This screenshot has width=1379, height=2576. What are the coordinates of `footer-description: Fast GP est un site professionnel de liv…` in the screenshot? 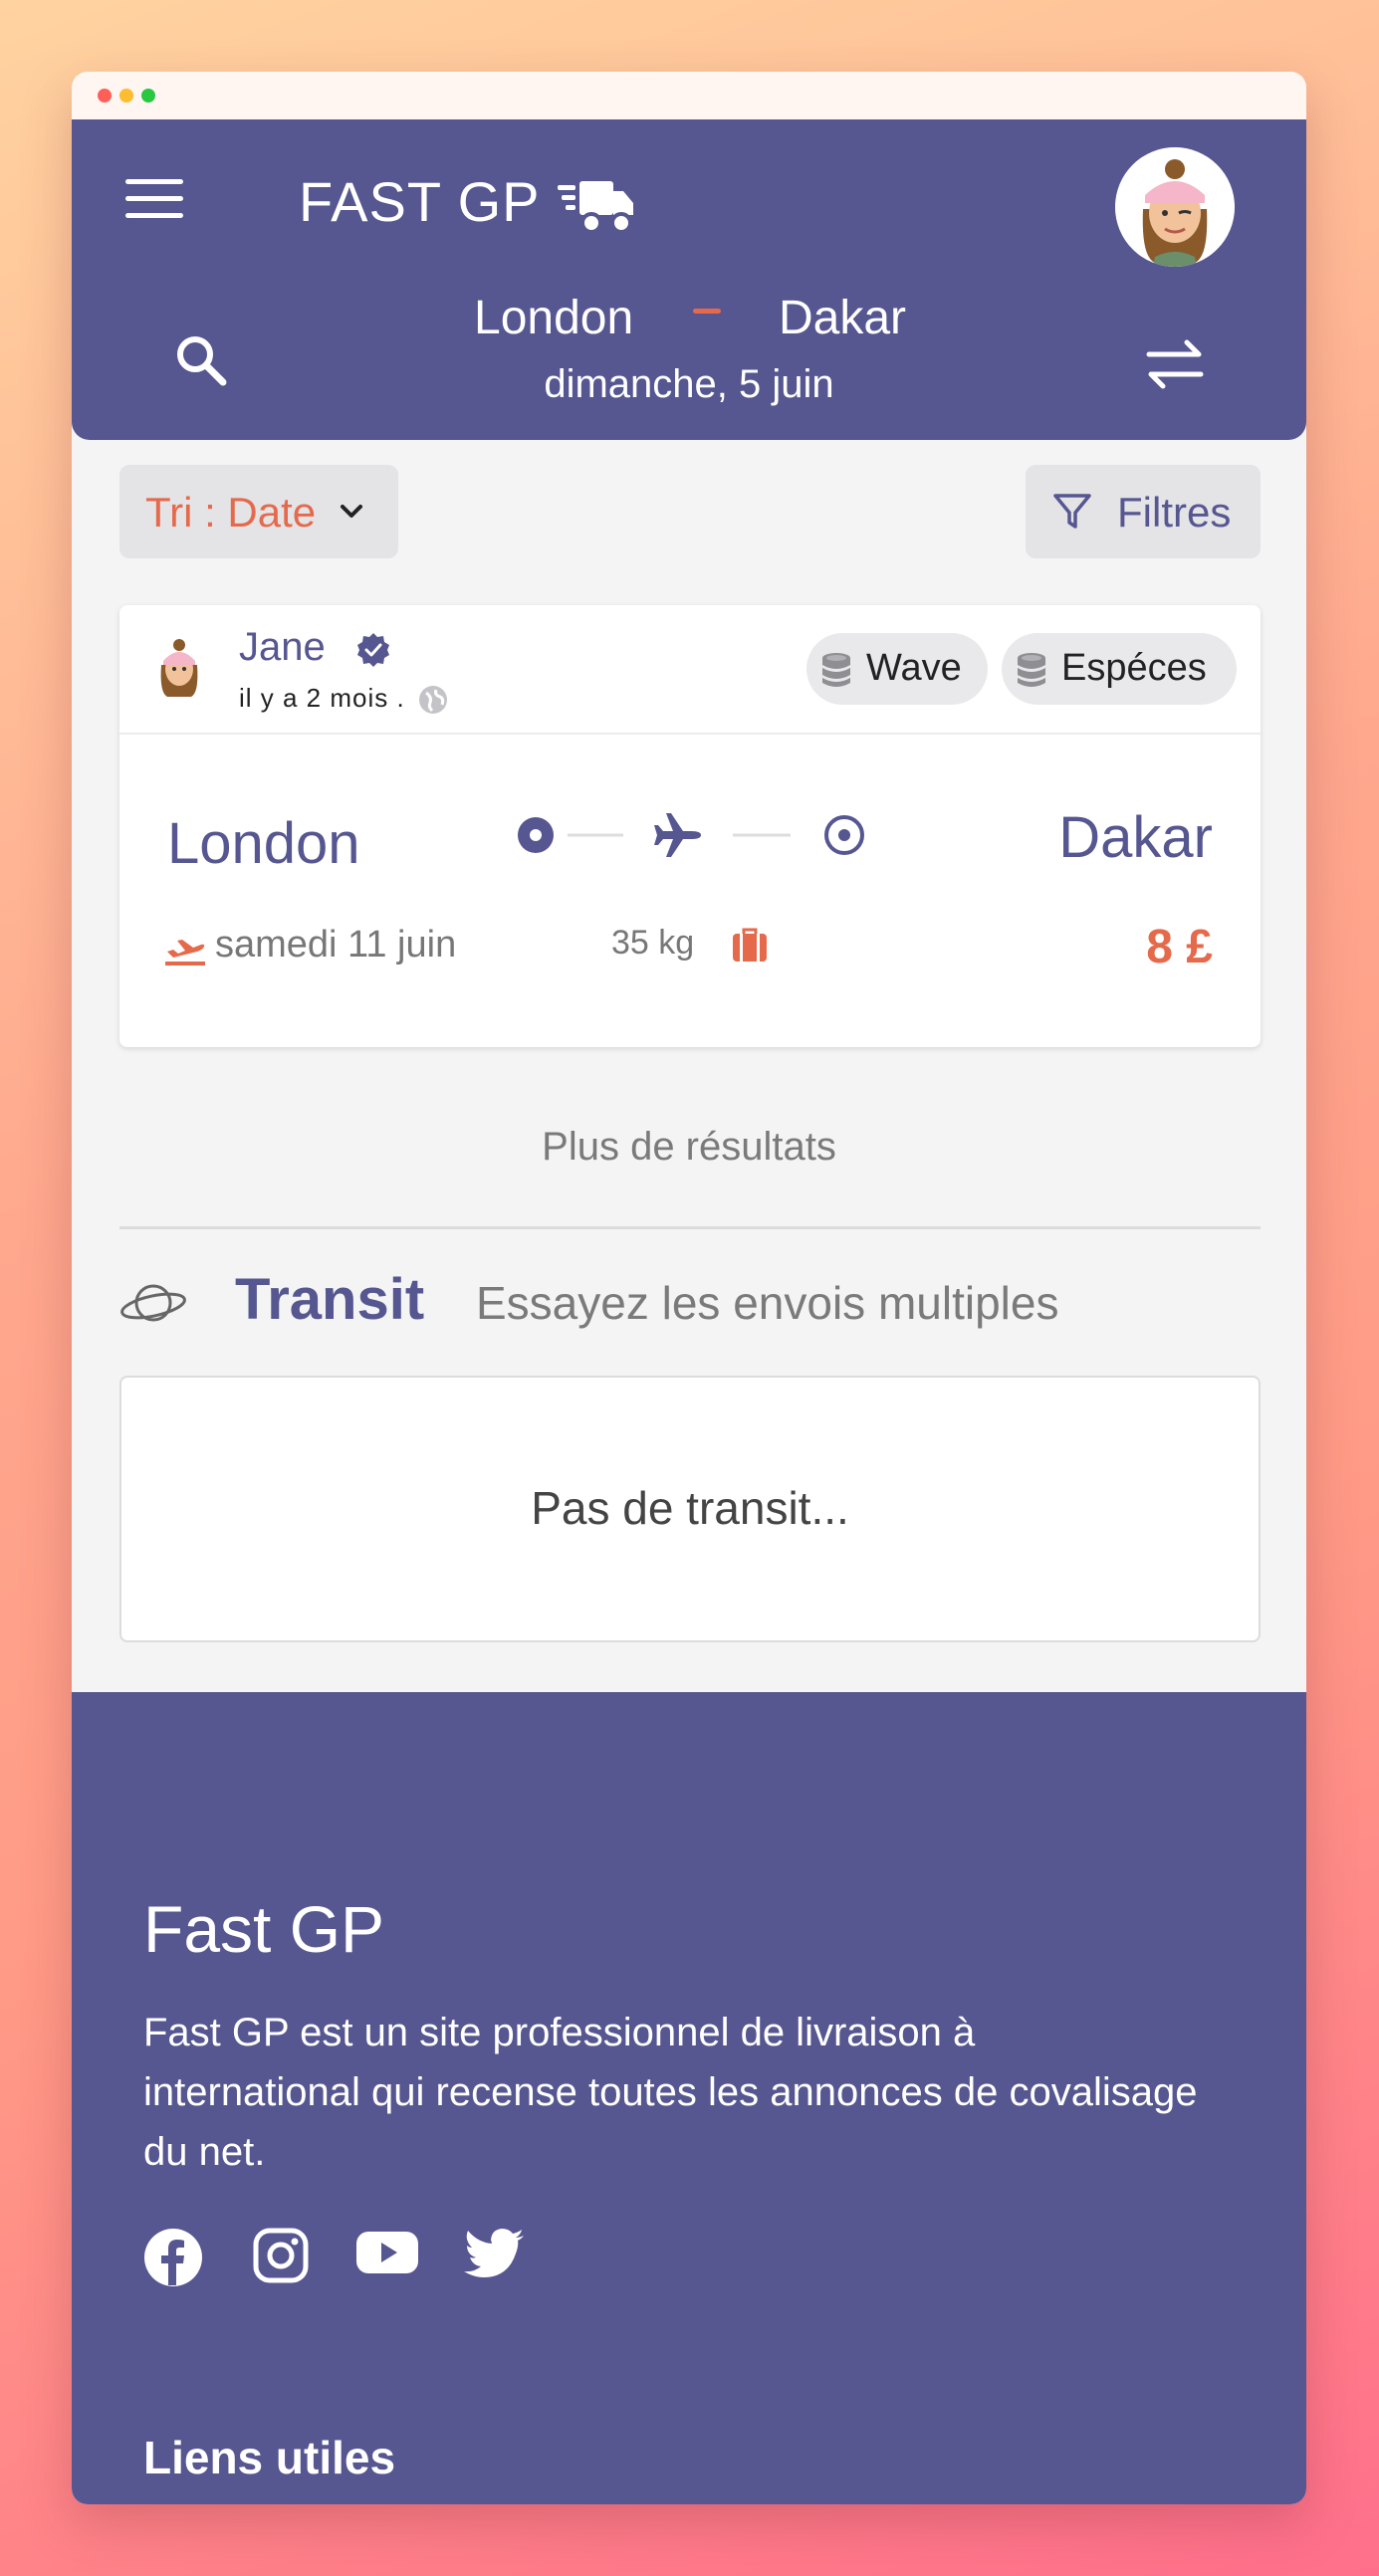 It's located at (670, 2092).